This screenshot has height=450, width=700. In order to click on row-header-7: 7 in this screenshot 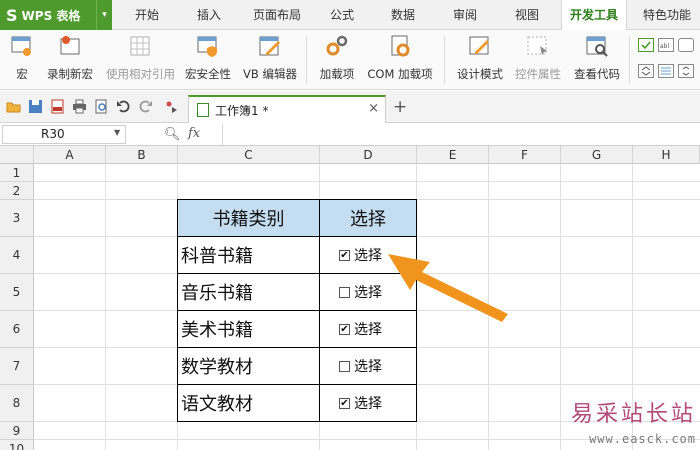, I will do `click(17, 366)`.